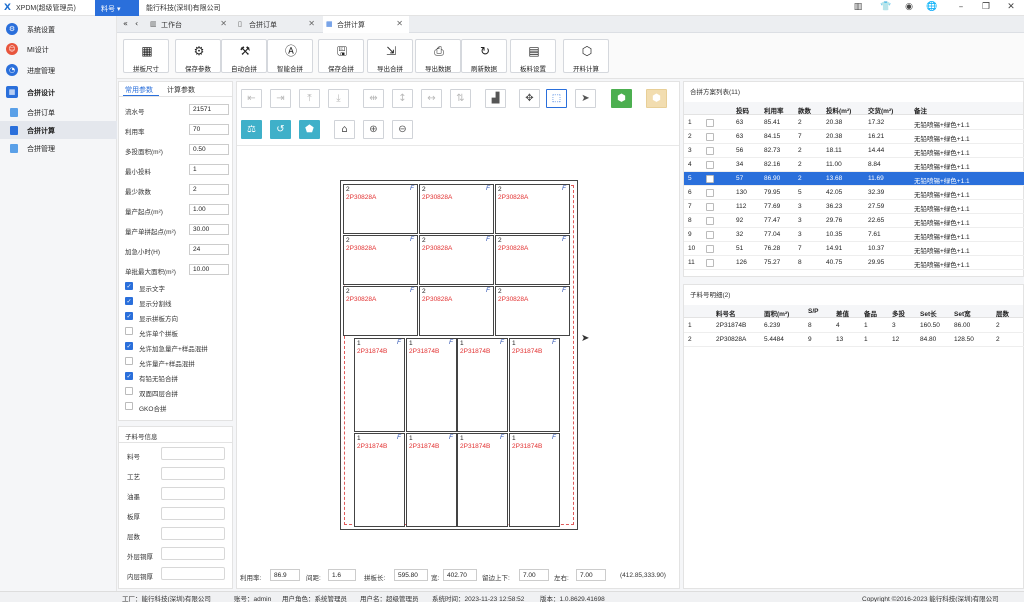  What do you see at coordinates (278, 24) in the screenshot?
I see `tab-combine-orders: ▯ 合拼订单 ✕` at bounding box center [278, 24].